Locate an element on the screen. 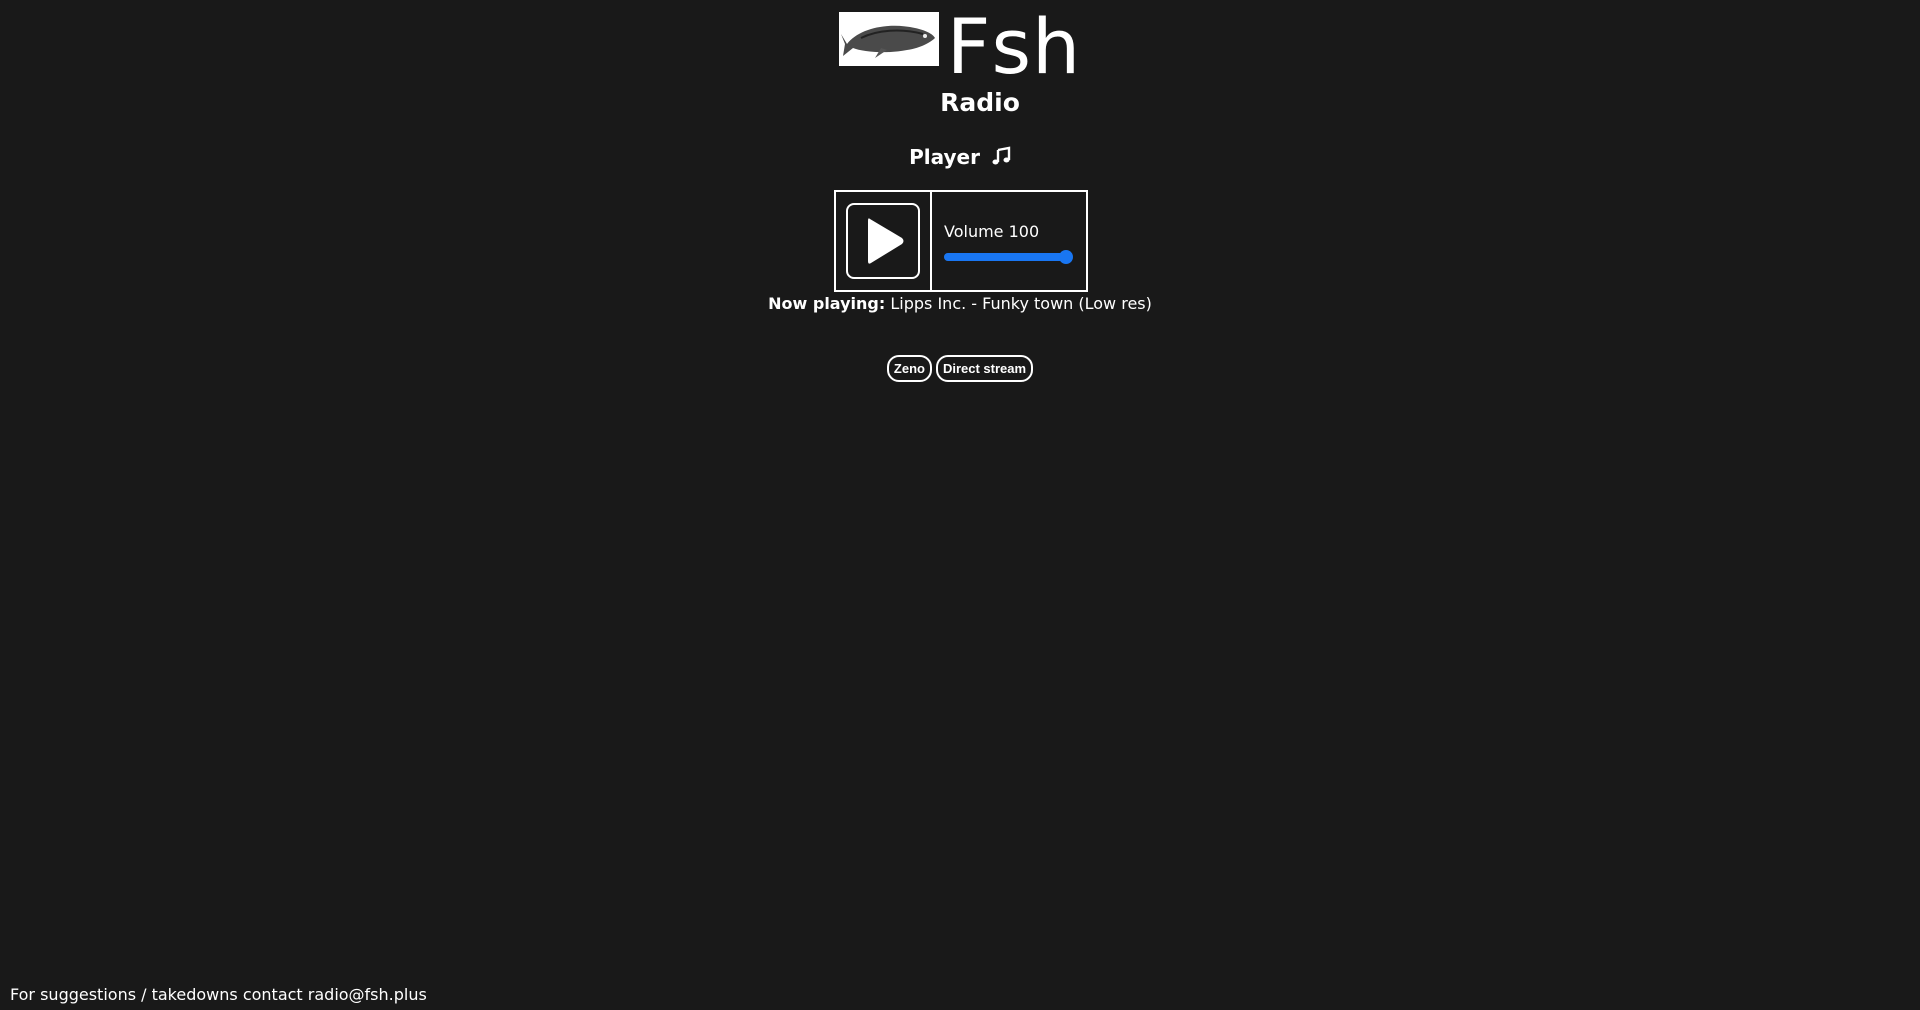 This screenshot has height=1010, width=1920. zeno-button: Zeno is located at coordinates (909, 368).